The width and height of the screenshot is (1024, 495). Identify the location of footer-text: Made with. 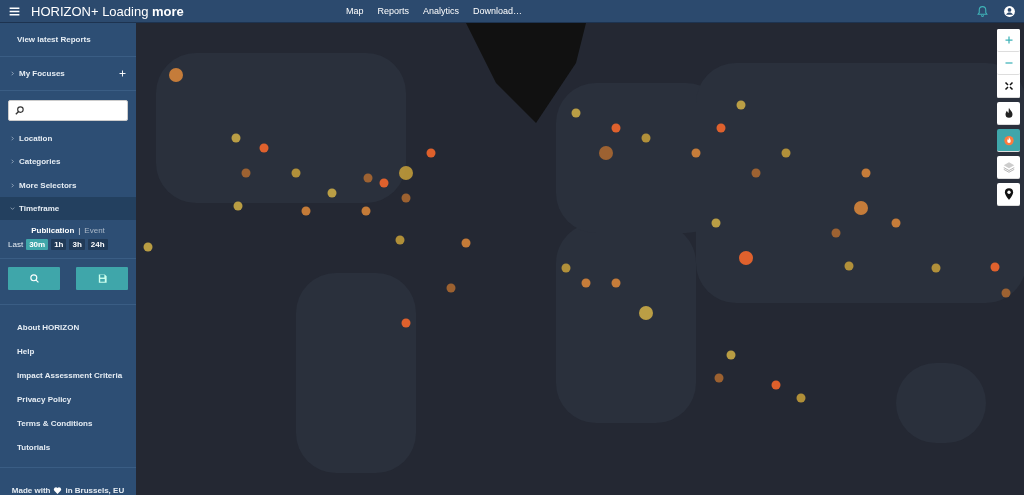
(31, 490).